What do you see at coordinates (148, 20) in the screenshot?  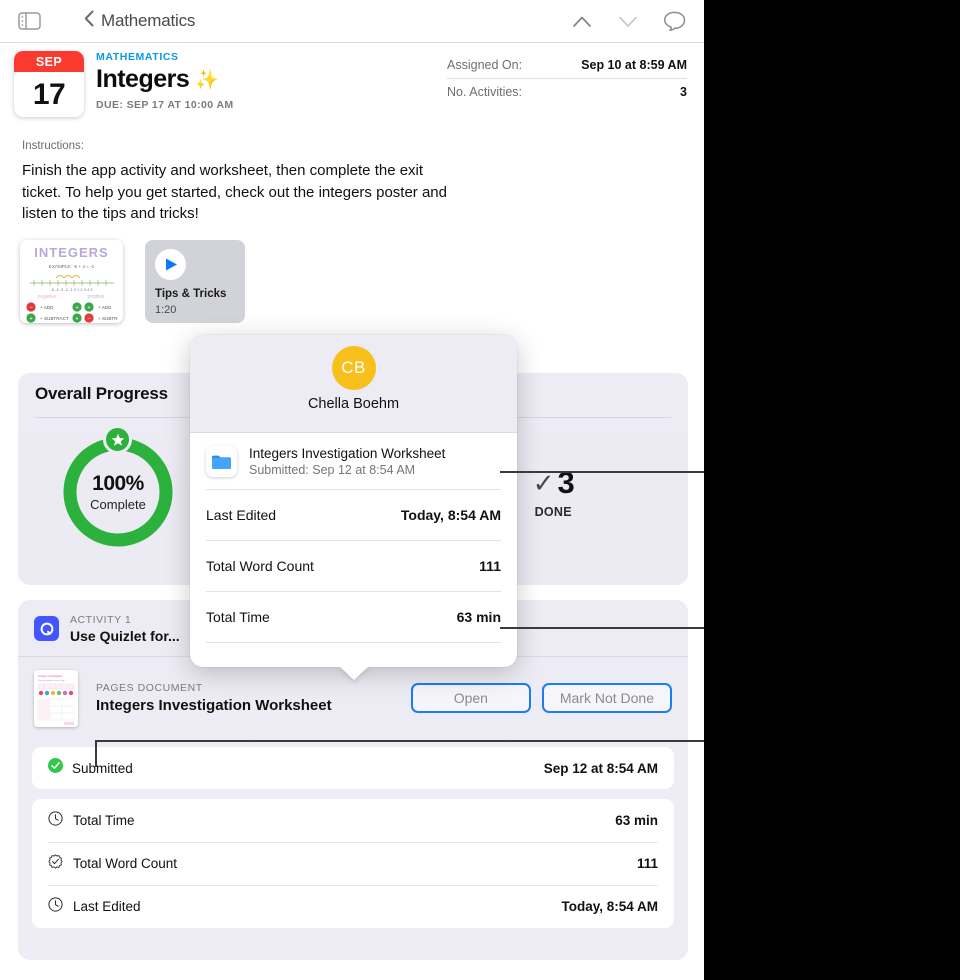 I see `back-button-label: Mathematics` at bounding box center [148, 20].